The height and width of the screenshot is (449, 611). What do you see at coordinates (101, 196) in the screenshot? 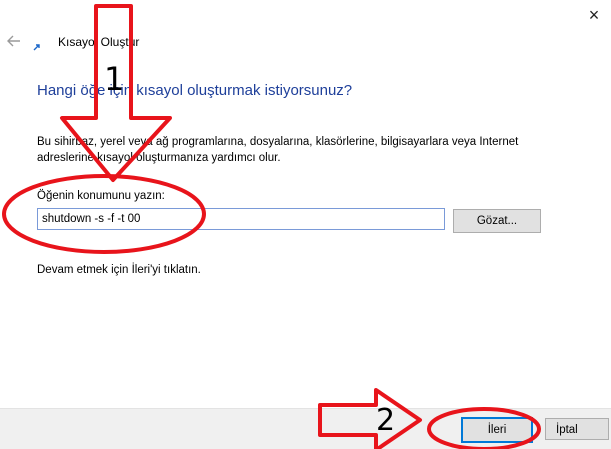
I see `location-label: Öğenin konumunu yazın:` at bounding box center [101, 196].